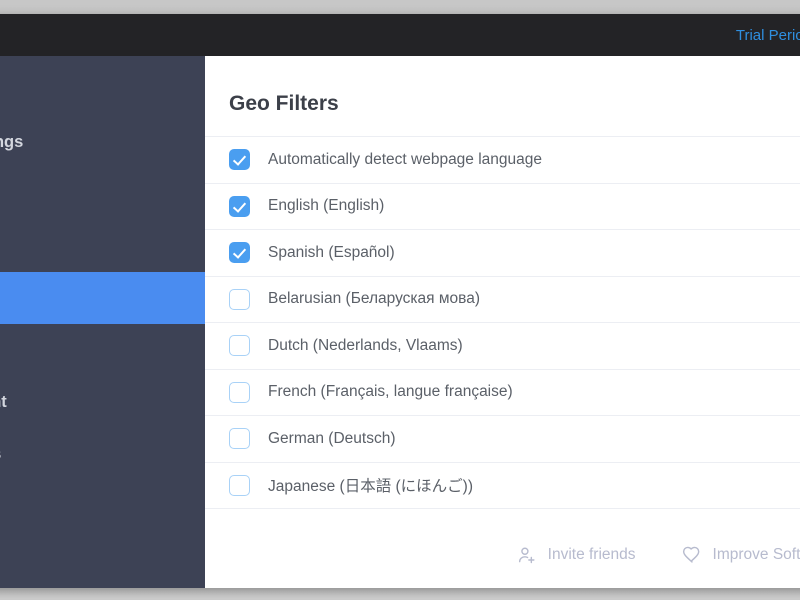 The height and width of the screenshot is (600, 800). I want to click on filter-row: Dutch (Nederlands, Vlaams), so click(502, 346).